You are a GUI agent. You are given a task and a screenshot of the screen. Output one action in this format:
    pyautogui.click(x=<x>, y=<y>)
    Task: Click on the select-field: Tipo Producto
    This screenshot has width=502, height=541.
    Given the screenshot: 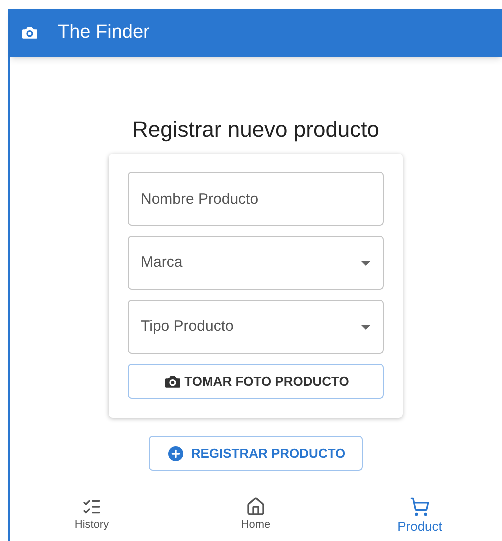 What is the action you would take?
    pyautogui.click(x=256, y=327)
    